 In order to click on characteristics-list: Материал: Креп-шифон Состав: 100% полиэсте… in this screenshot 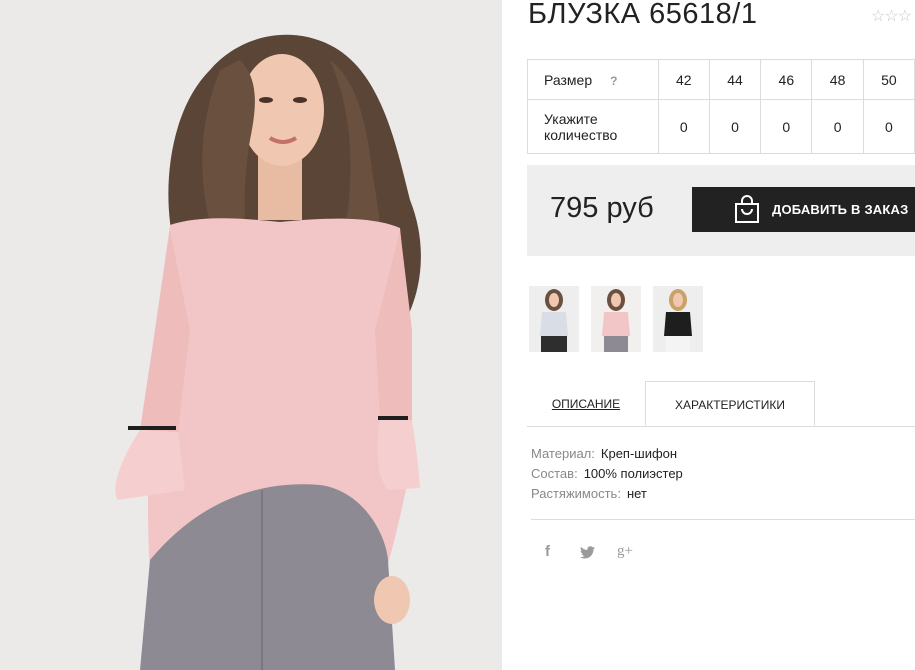, I will do `click(607, 474)`.